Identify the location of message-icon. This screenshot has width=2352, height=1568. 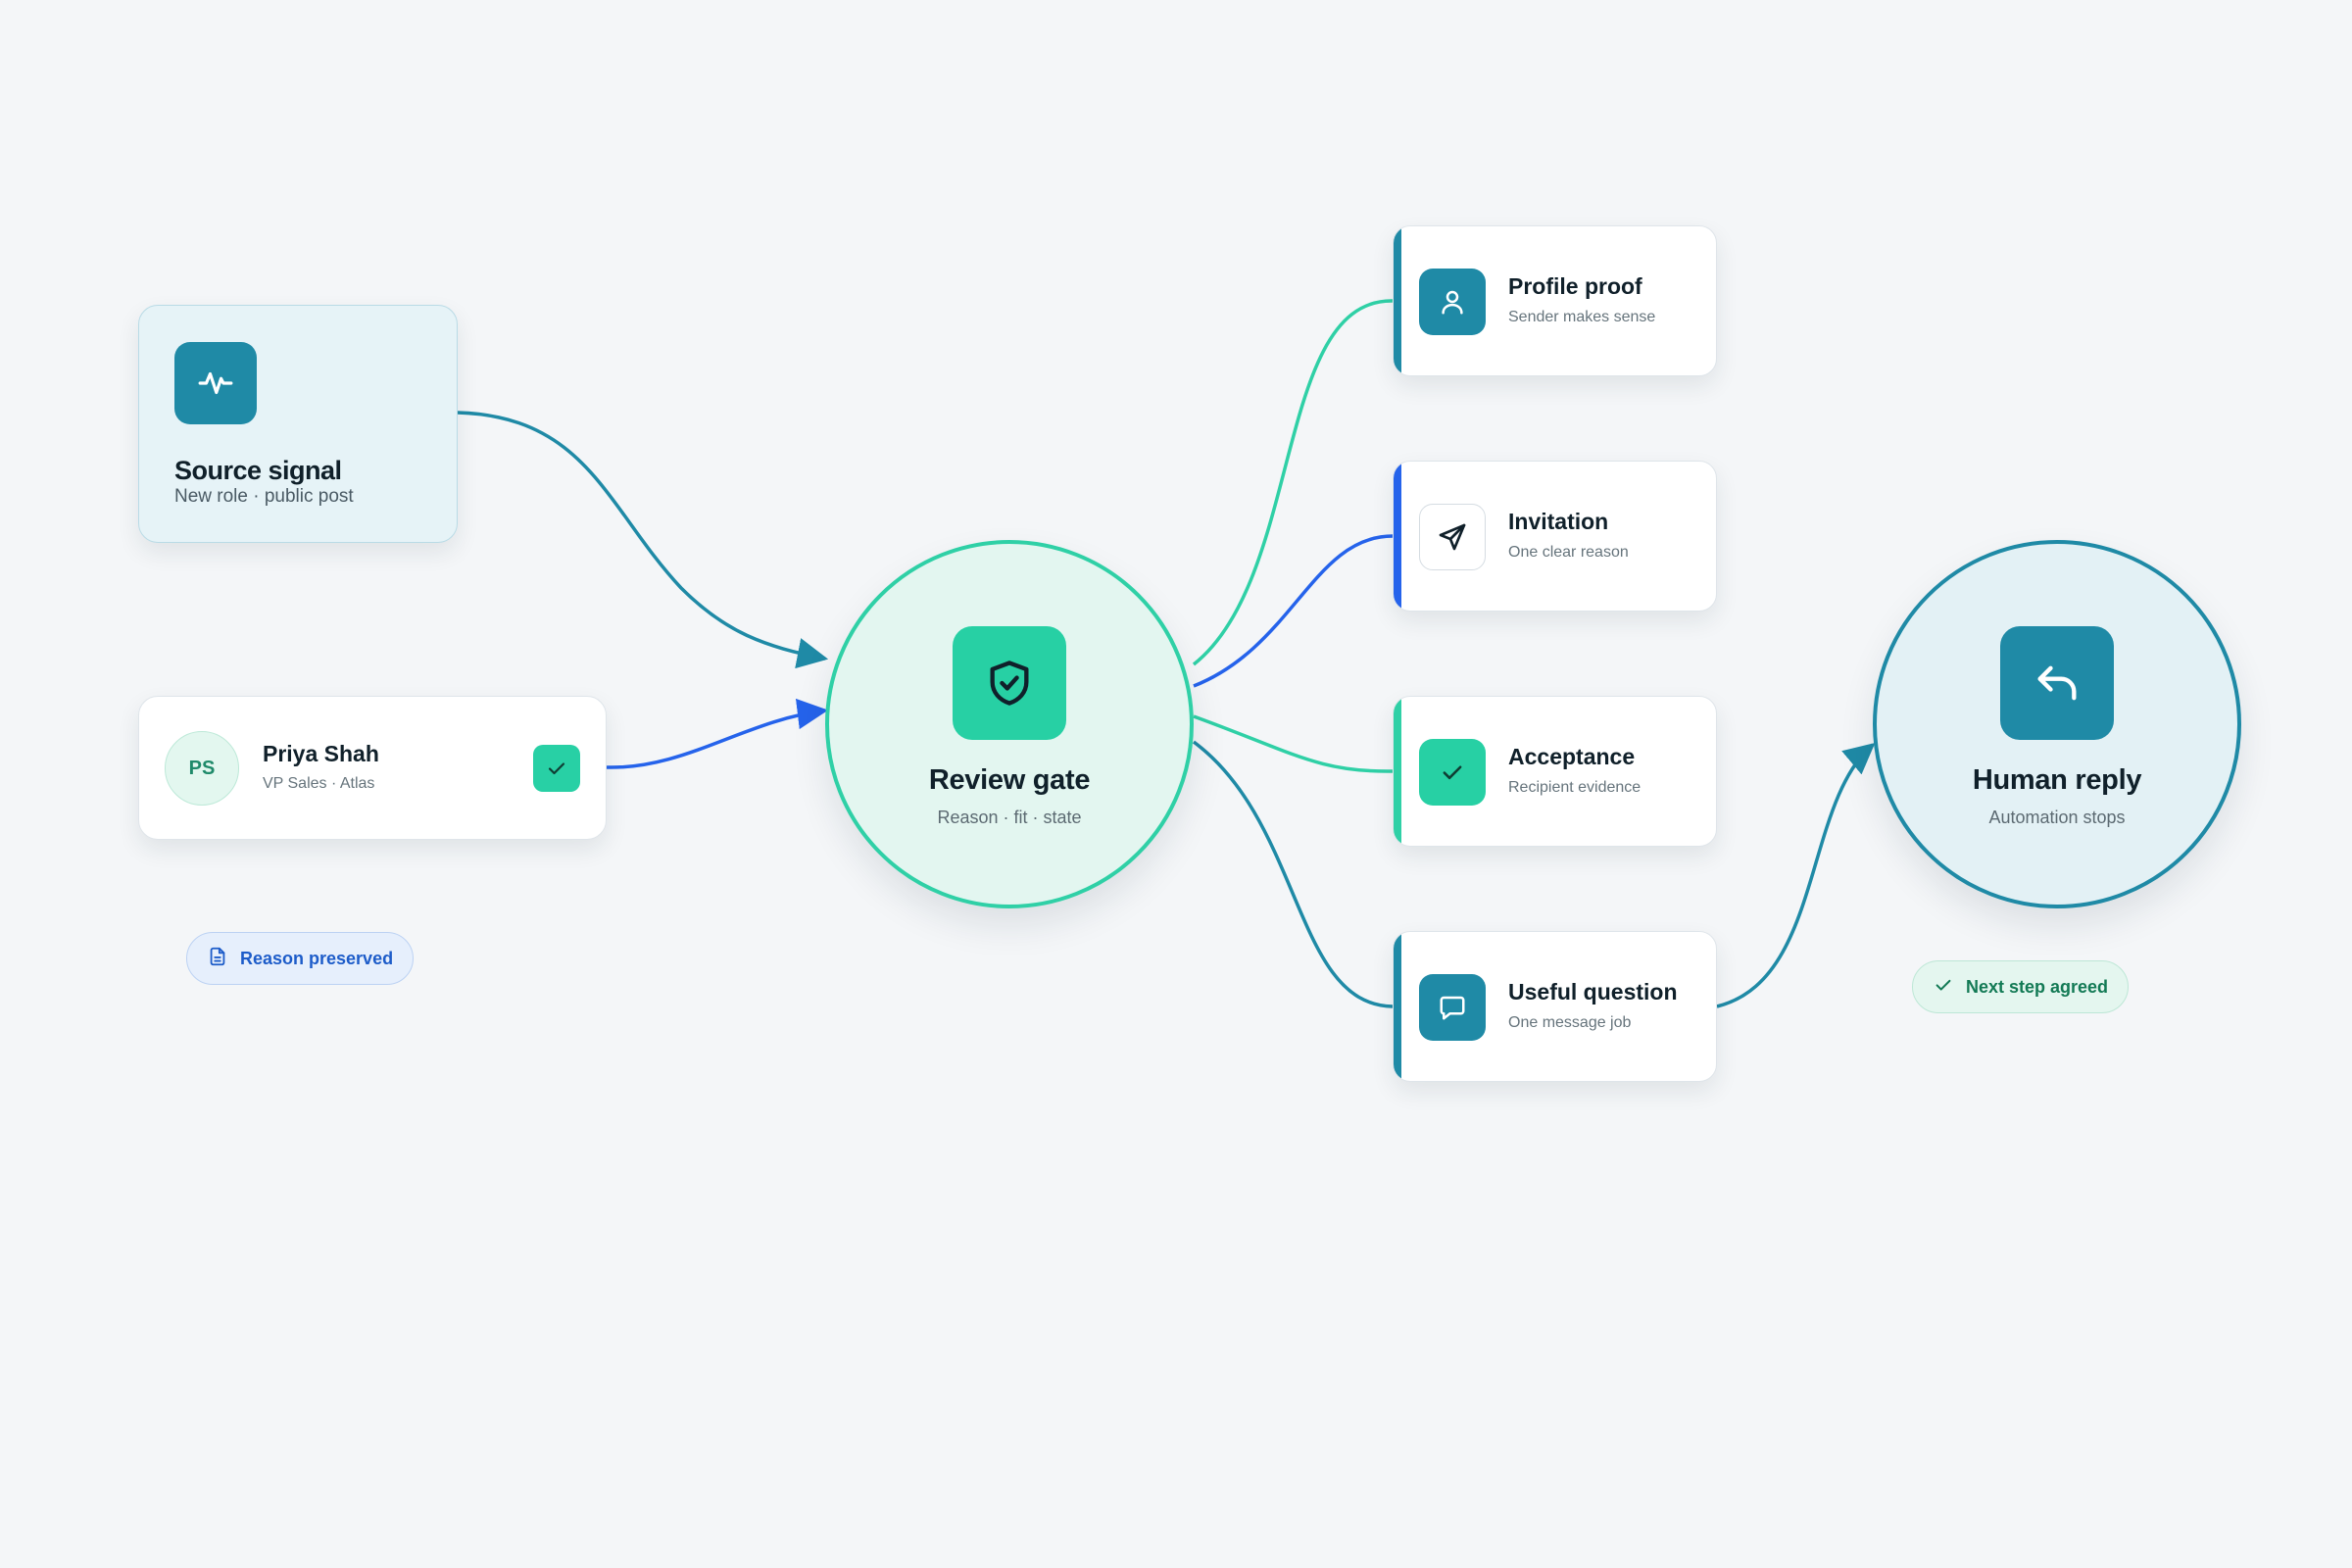
(1452, 1007).